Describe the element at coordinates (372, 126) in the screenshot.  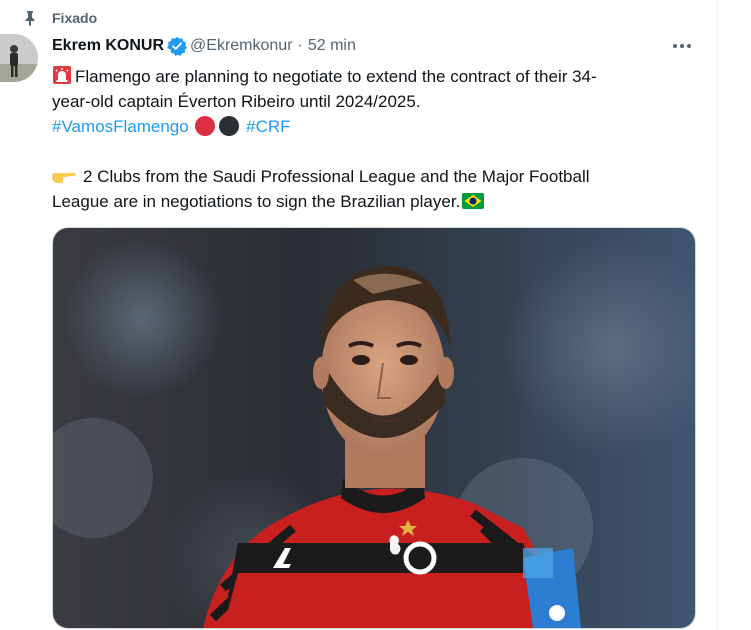
I see `hashtag-line: #VamosFlamengo #CRF` at that location.